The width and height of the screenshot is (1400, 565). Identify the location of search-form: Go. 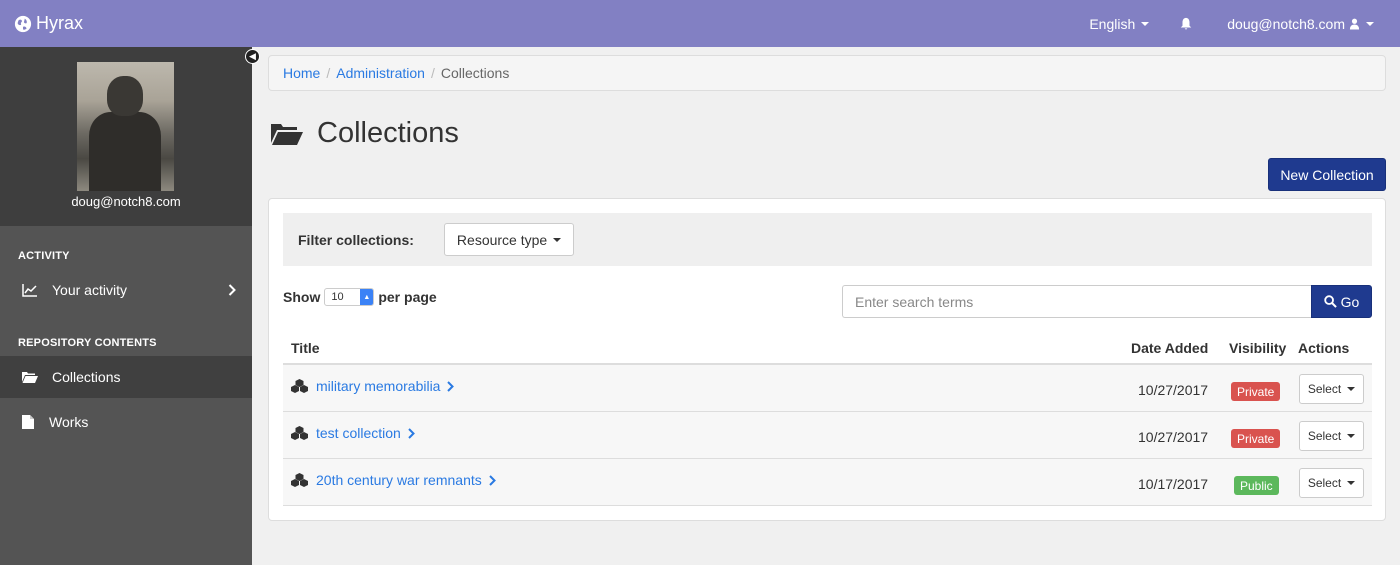
(1107, 301).